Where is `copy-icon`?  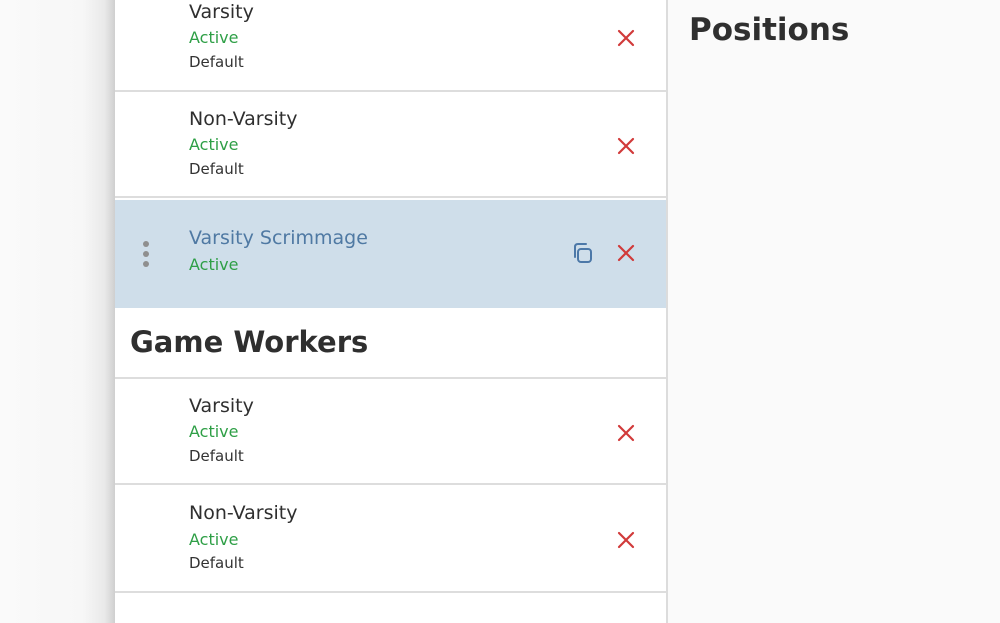 copy-icon is located at coordinates (583, 253).